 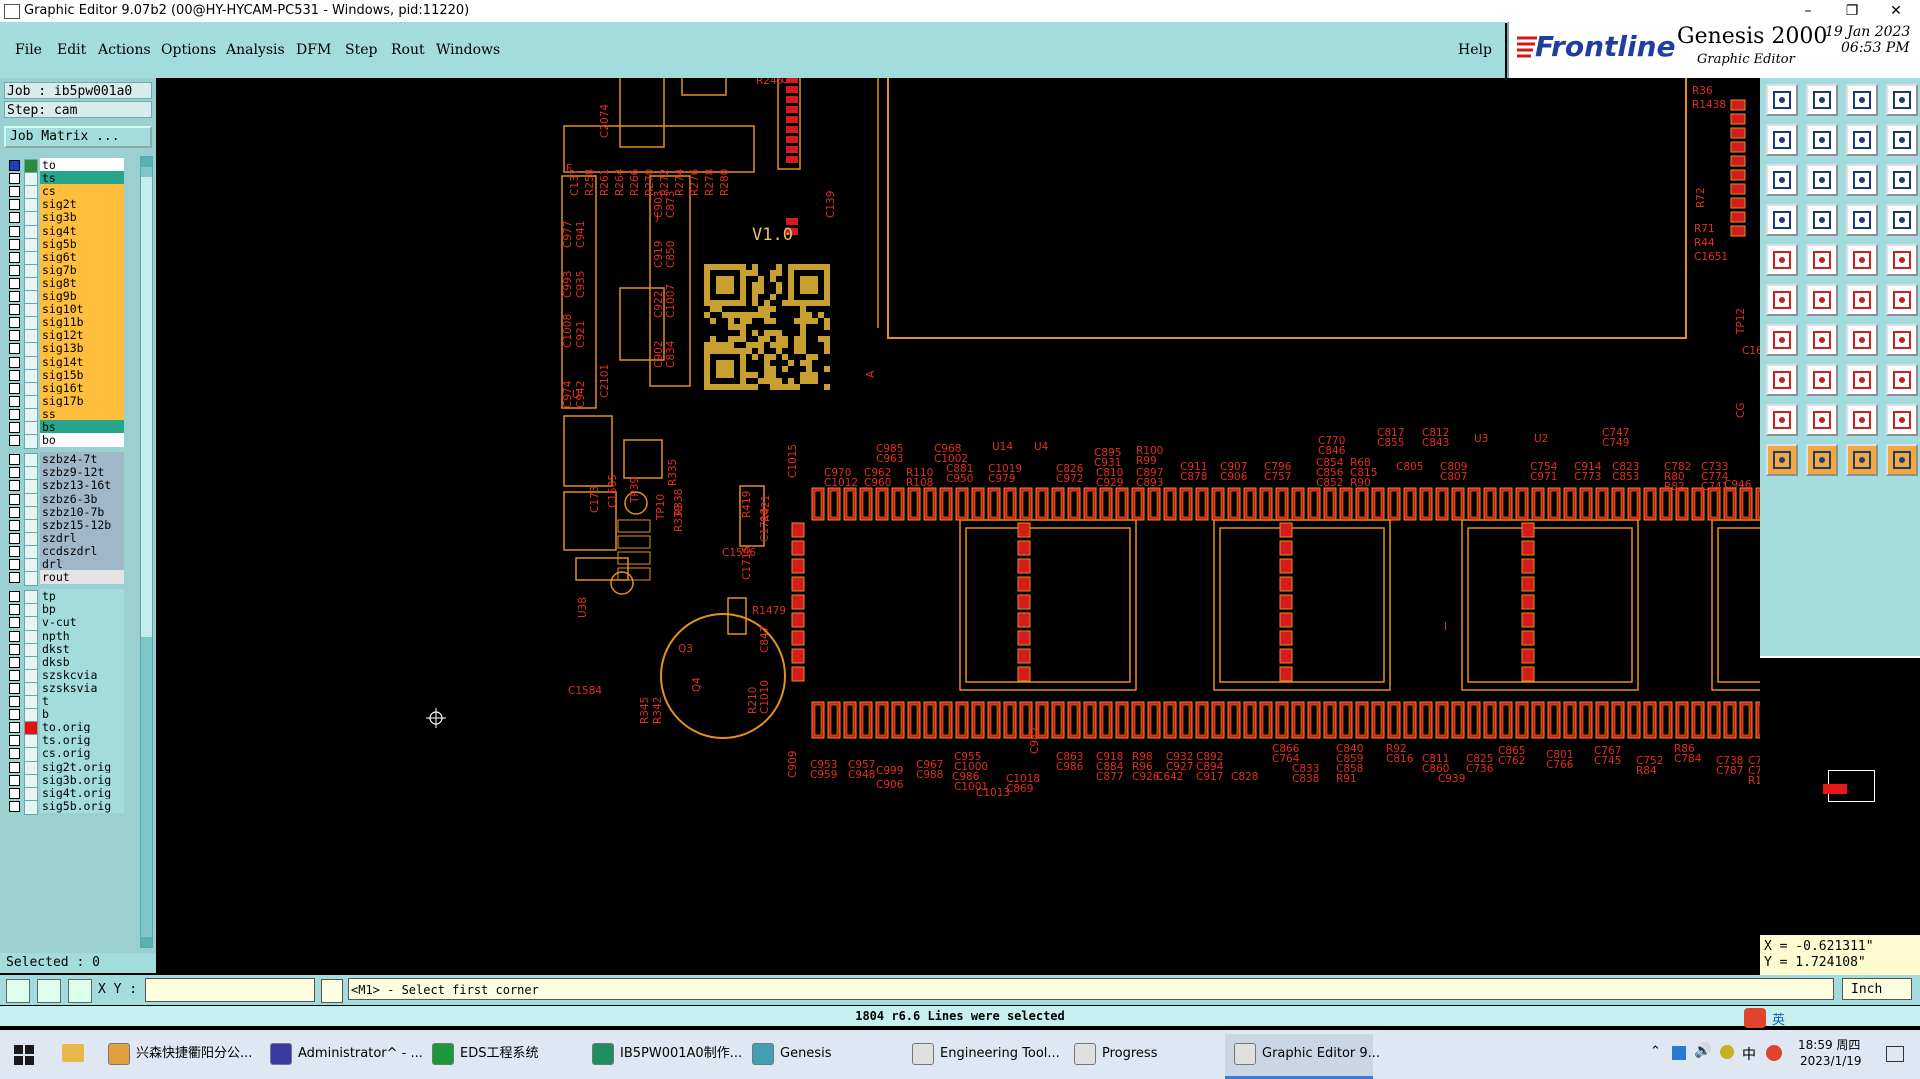 What do you see at coordinates (1902, 100) in the screenshot?
I see `split-view-icon` at bounding box center [1902, 100].